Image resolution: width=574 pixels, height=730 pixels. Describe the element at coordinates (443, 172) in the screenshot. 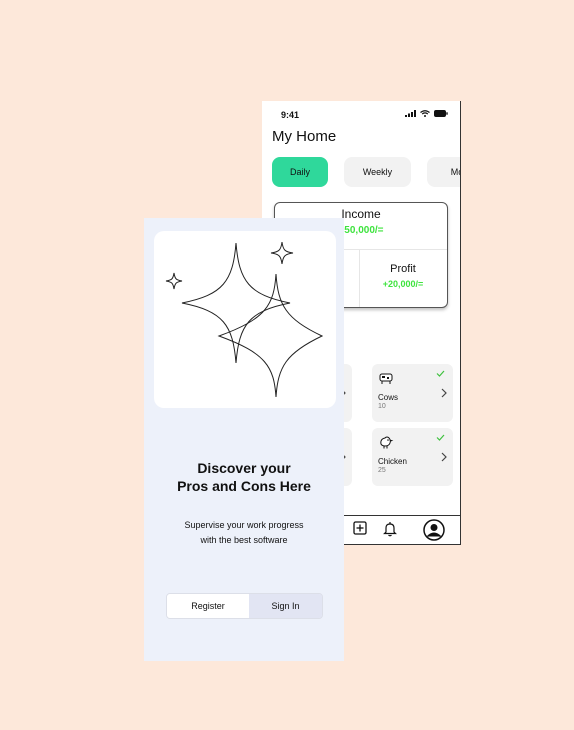

I see `tab-monthly: Mo` at that location.